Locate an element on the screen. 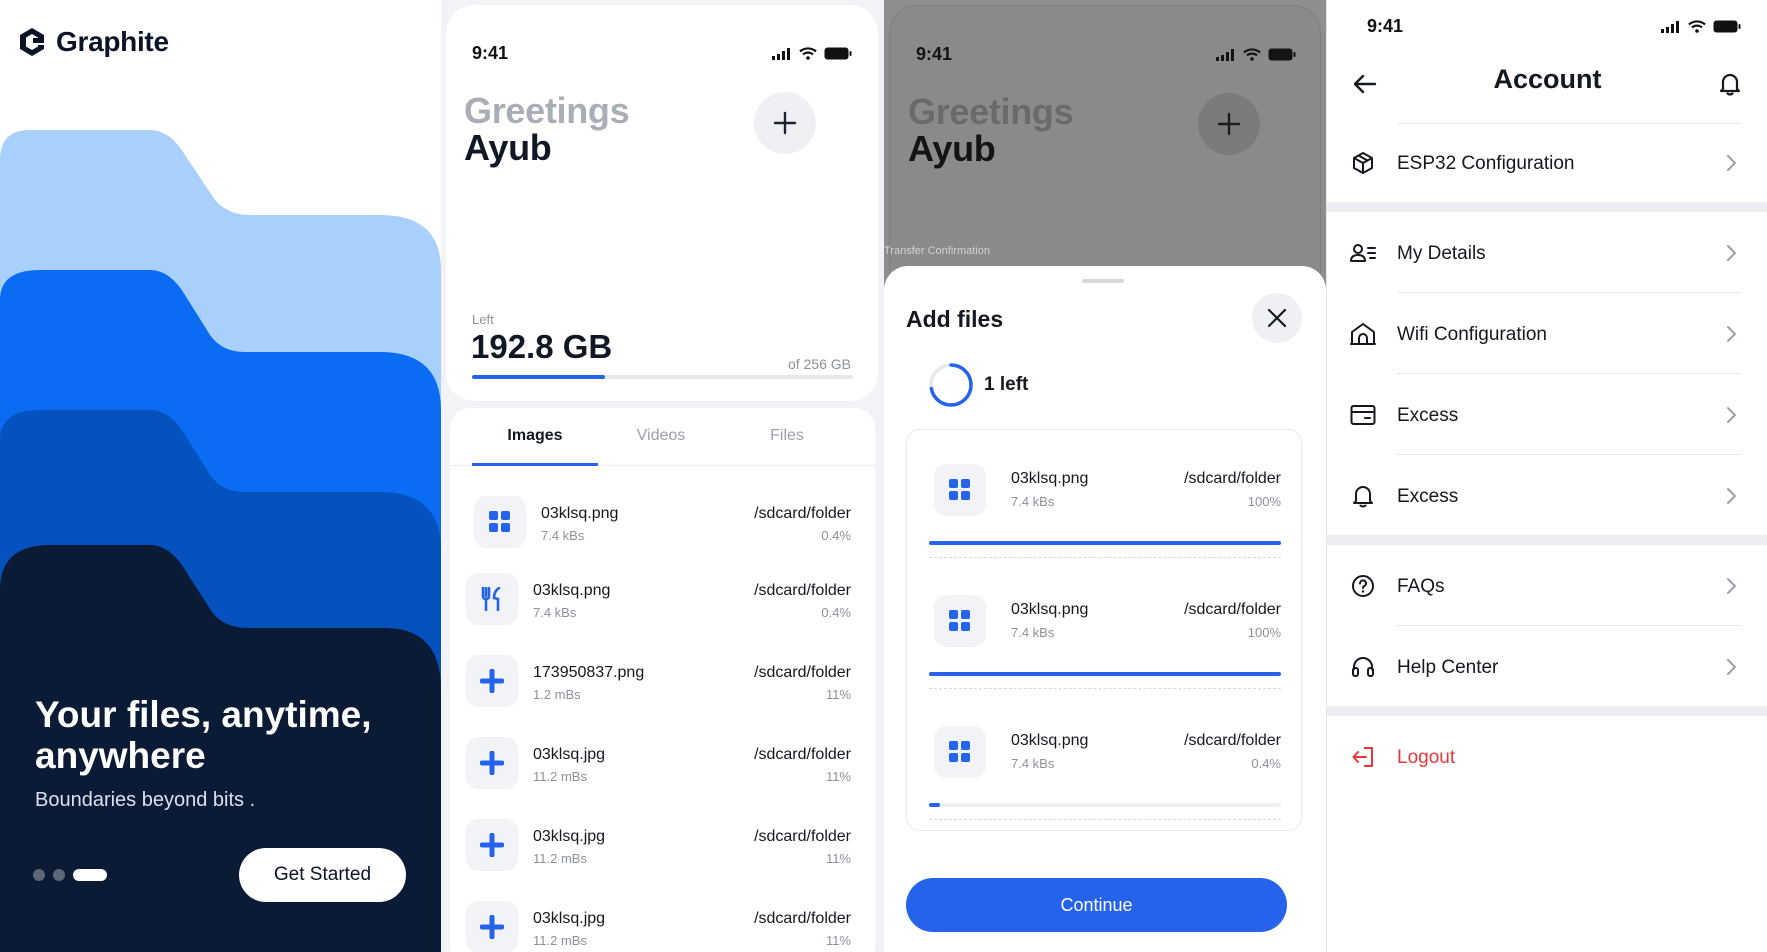  sheet-title: Add files is located at coordinates (955, 319).